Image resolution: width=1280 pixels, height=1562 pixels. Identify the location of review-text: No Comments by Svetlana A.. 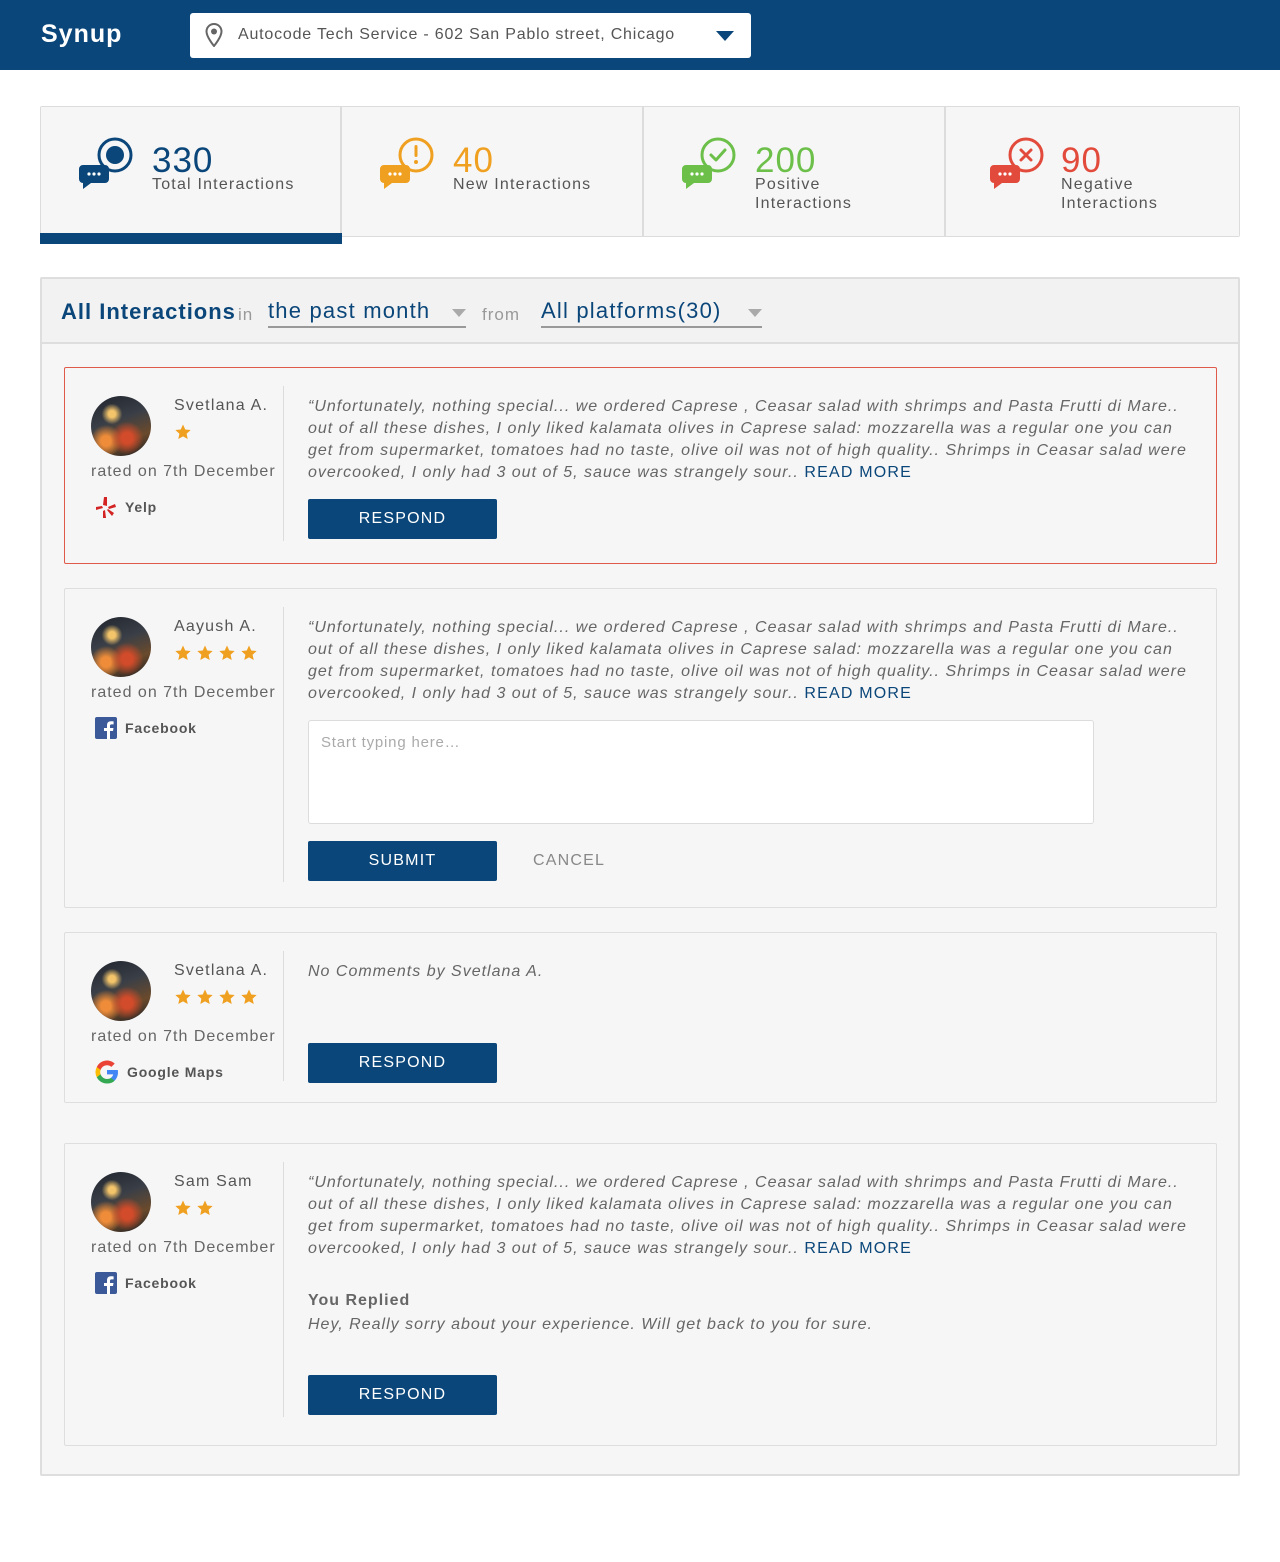
(426, 971).